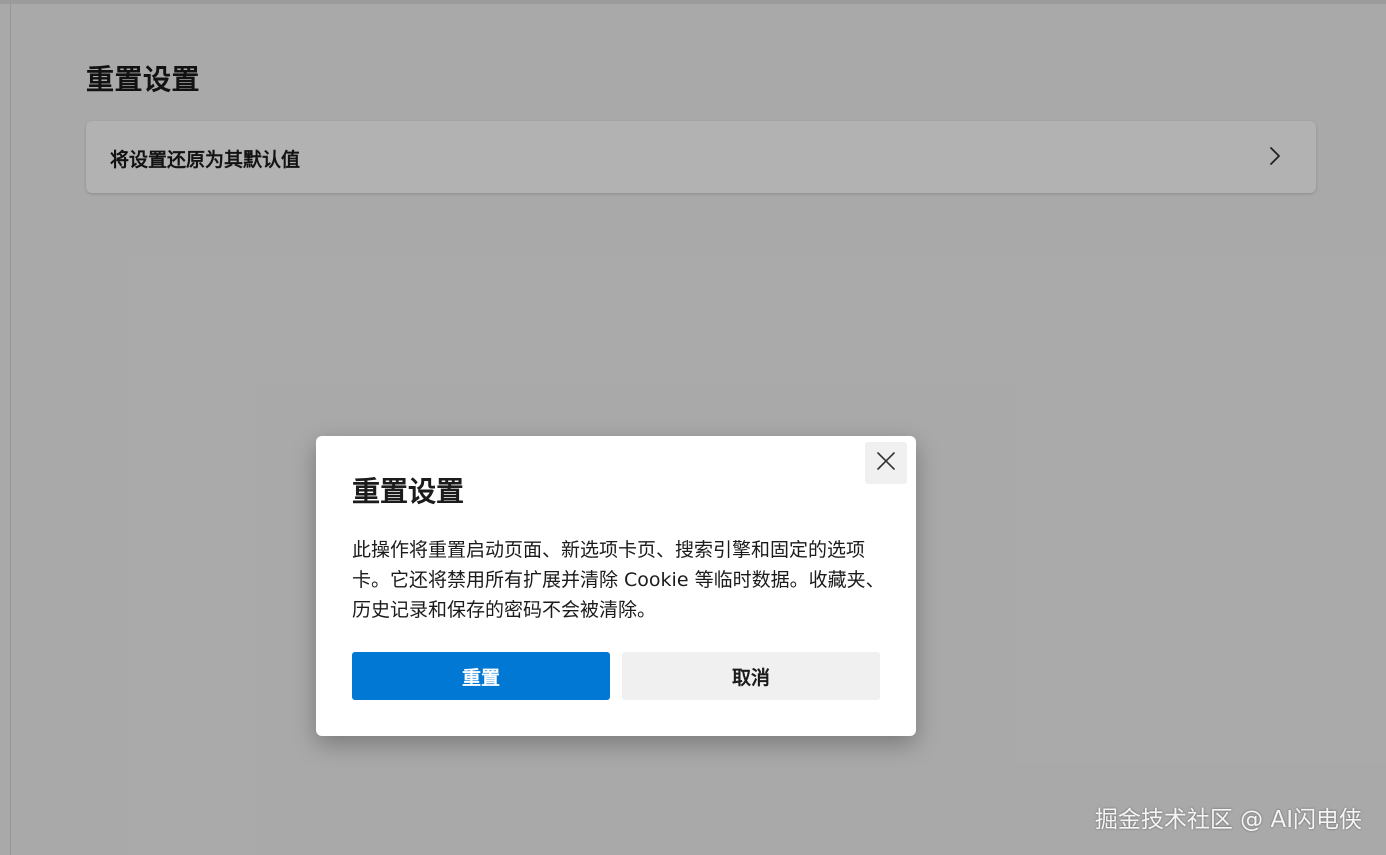 The height and width of the screenshot is (855, 1386). What do you see at coordinates (481, 676) in the screenshot?
I see `reset-button: 重置` at bounding box center [481, 676].